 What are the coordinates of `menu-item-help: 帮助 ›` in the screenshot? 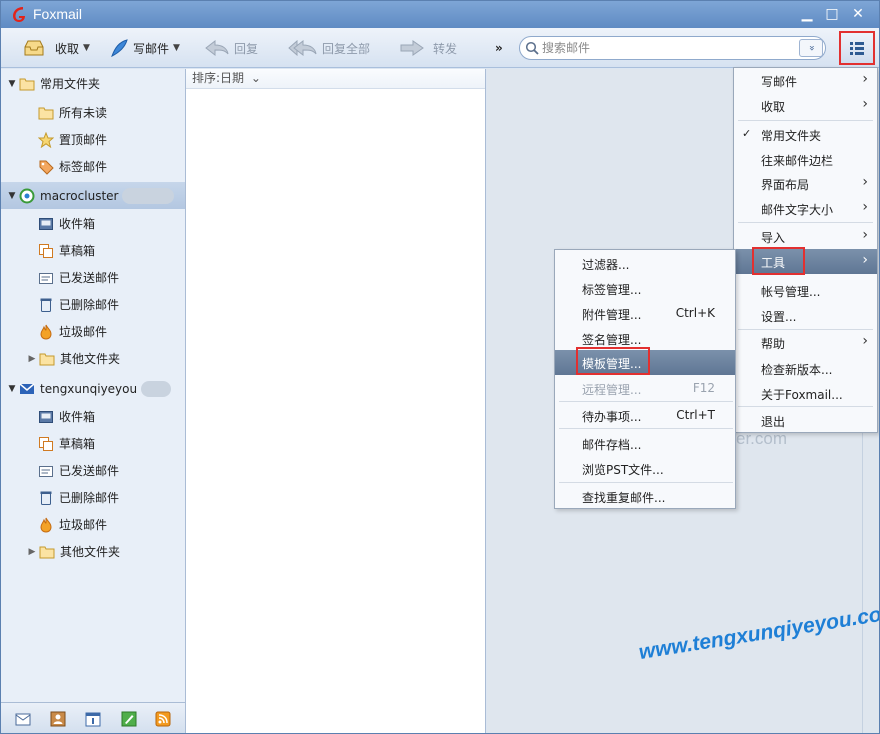 It's located at (805, 342).